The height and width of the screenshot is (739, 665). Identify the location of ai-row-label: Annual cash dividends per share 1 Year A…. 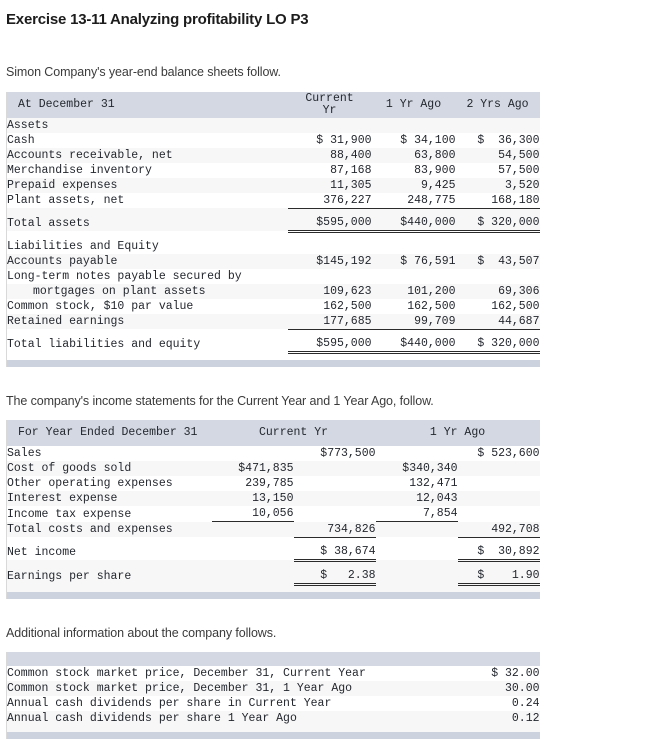
(152, 718).